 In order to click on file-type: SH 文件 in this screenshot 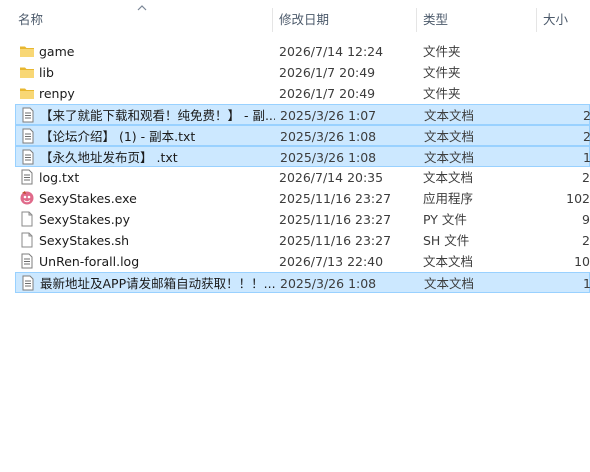, I will do `click(446, 240)`.